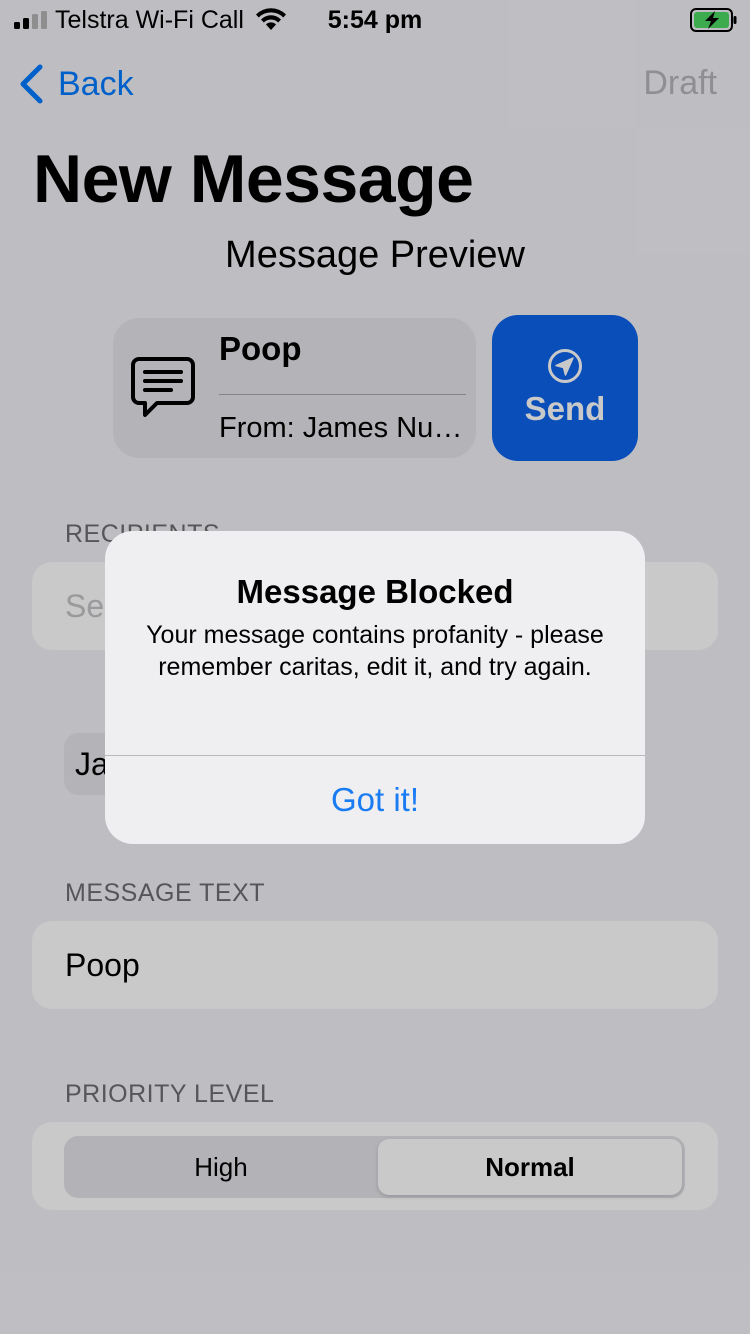 The width and height of the screenshot is (750, 1334). What do you see at coordinates (375, 800) in the screenshot?
I see `got-it-button: Got it!` at bounding box center [375, 800].